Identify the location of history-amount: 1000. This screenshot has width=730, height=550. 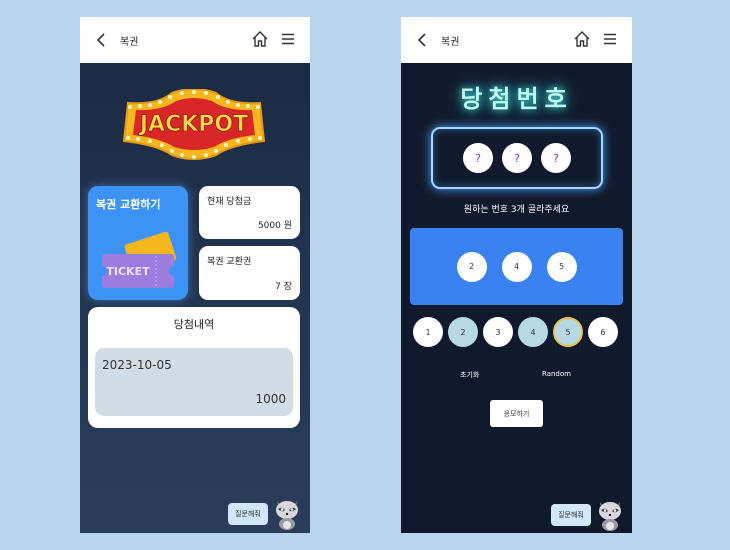
(270, 399).